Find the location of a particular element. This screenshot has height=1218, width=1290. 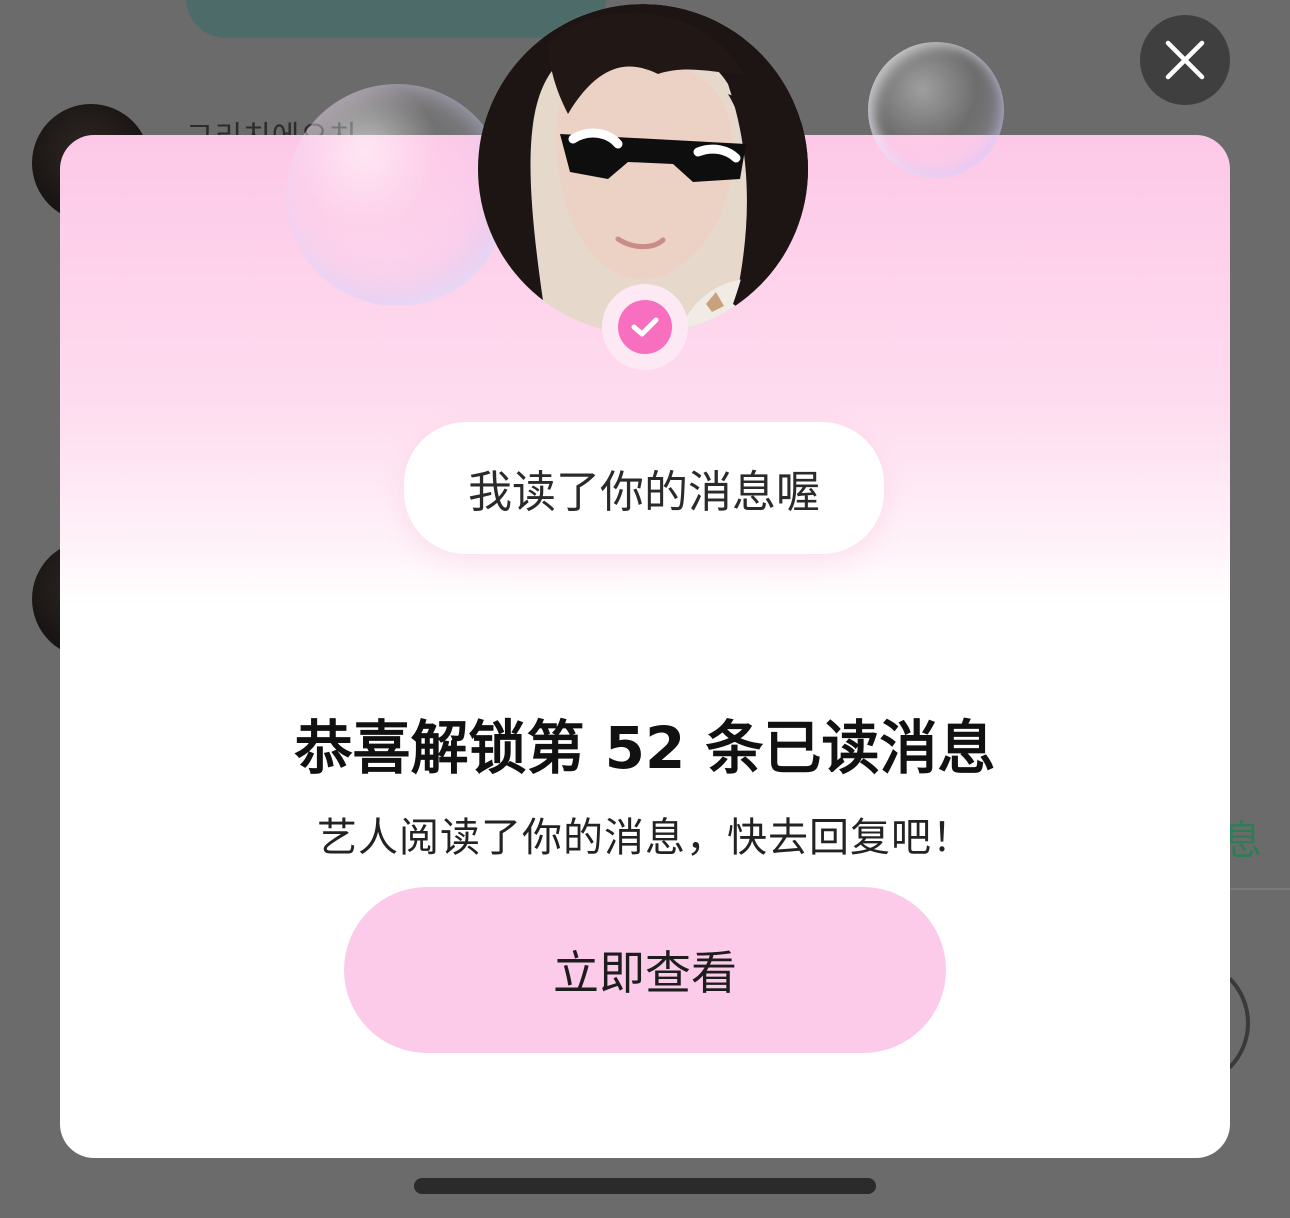

close-icon is located at coordinates (1185, 60).